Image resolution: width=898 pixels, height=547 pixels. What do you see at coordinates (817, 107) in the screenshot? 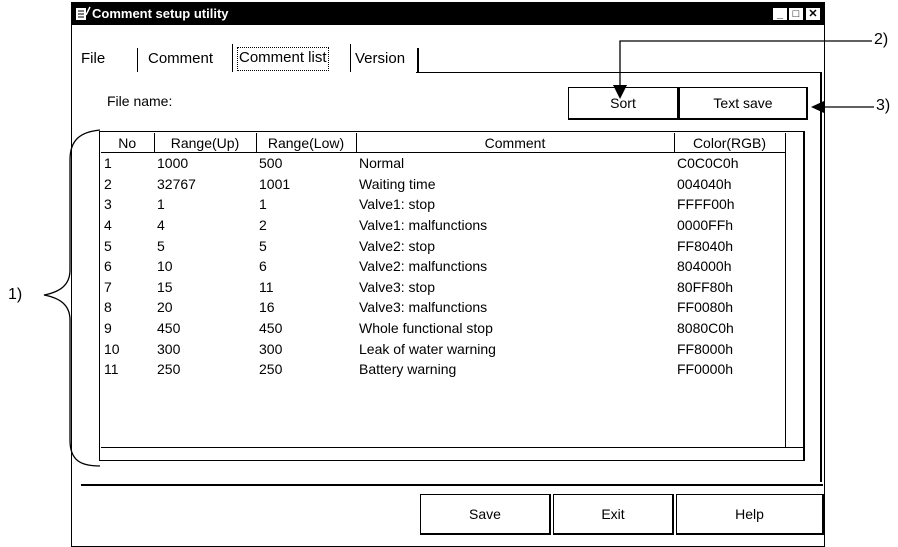
I see `callout-3-arrowhead` at bounding box center [817, 107].